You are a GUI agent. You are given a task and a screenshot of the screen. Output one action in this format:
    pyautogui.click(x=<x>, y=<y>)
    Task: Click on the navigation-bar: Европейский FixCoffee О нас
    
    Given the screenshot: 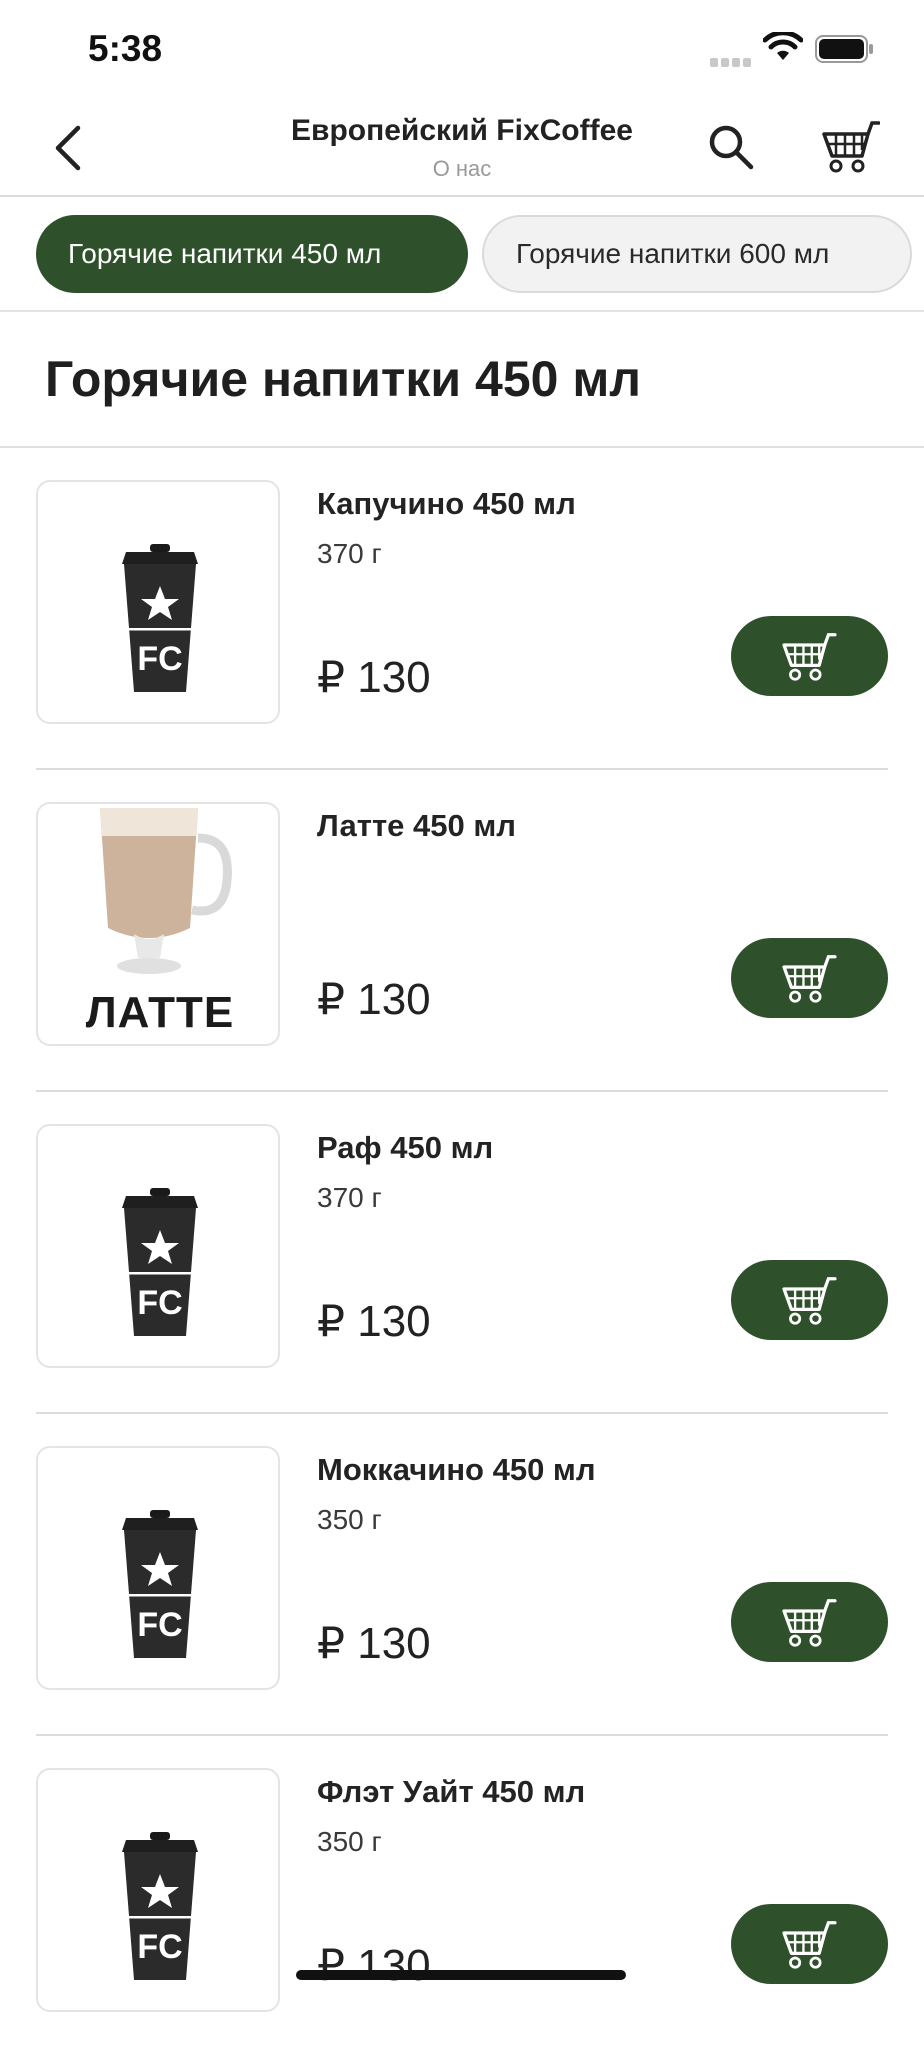 What is the action you would take?
    pyautogui.click(x=462, y=148)
    